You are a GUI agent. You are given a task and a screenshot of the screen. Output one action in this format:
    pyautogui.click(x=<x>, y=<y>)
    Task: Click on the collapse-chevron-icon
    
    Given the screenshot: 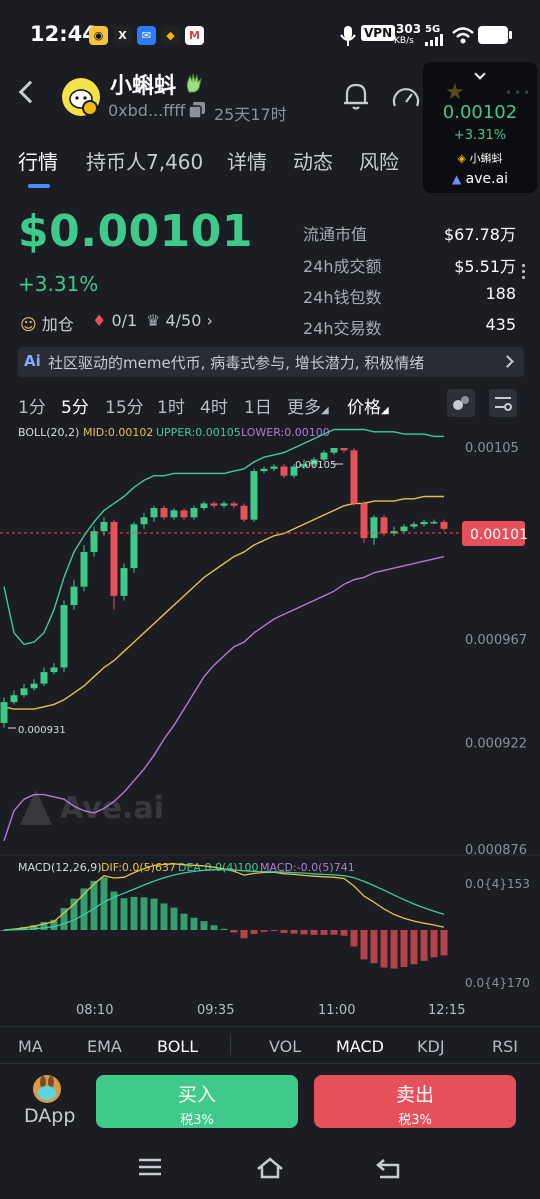 What is the action you would take?
    pyautogui.click(x=480, y=74)
    